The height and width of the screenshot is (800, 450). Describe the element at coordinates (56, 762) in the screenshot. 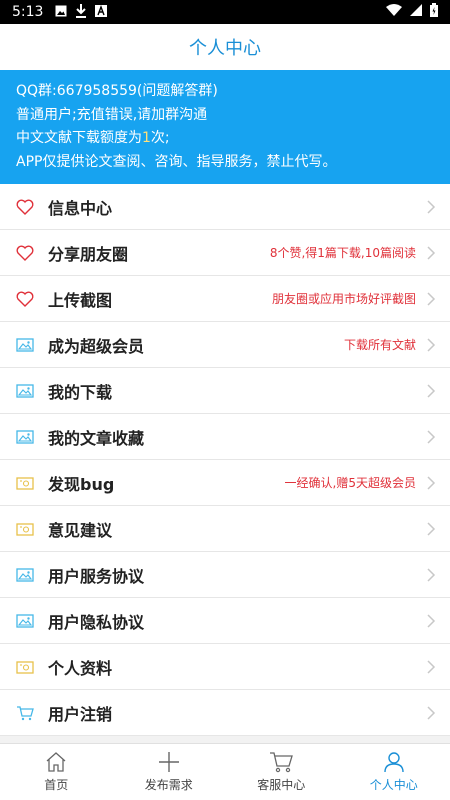

I see `home-icon` at that location.